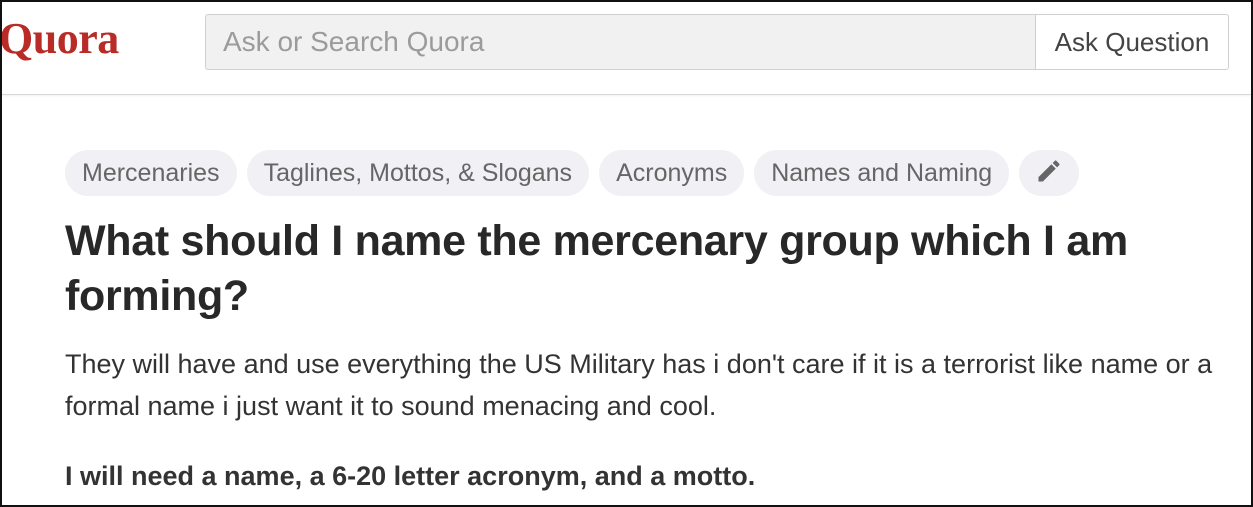 This screenshot has height=507, width=1253. Describe the element at coordinates (151, 173) in the screenshot. I see `topic-mercenaries: Mercenaries` at that location.